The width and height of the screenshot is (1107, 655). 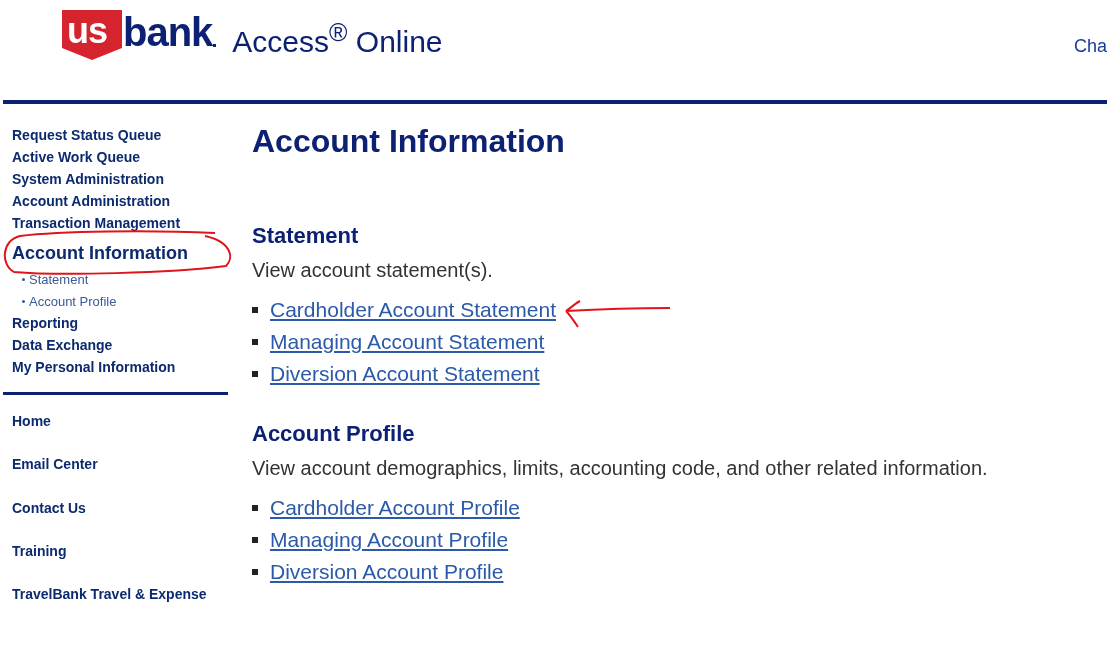 What do you see at coordinates (334, 434) in the screenshot?
I see `section-heading: Account Profile` at bounding box center [334, 434].